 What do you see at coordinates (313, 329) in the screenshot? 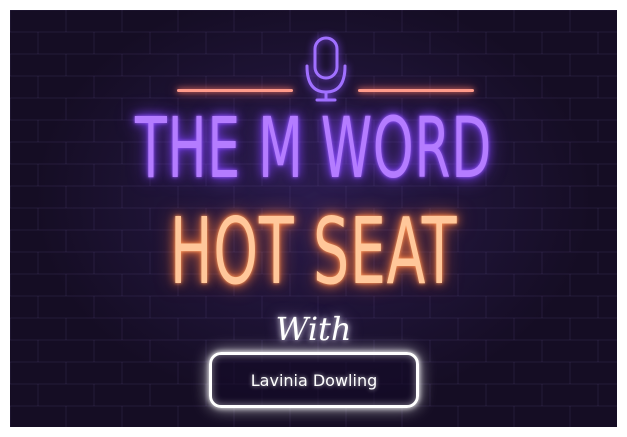
I see `with-script-text: With` at bounding box center [313, 329].